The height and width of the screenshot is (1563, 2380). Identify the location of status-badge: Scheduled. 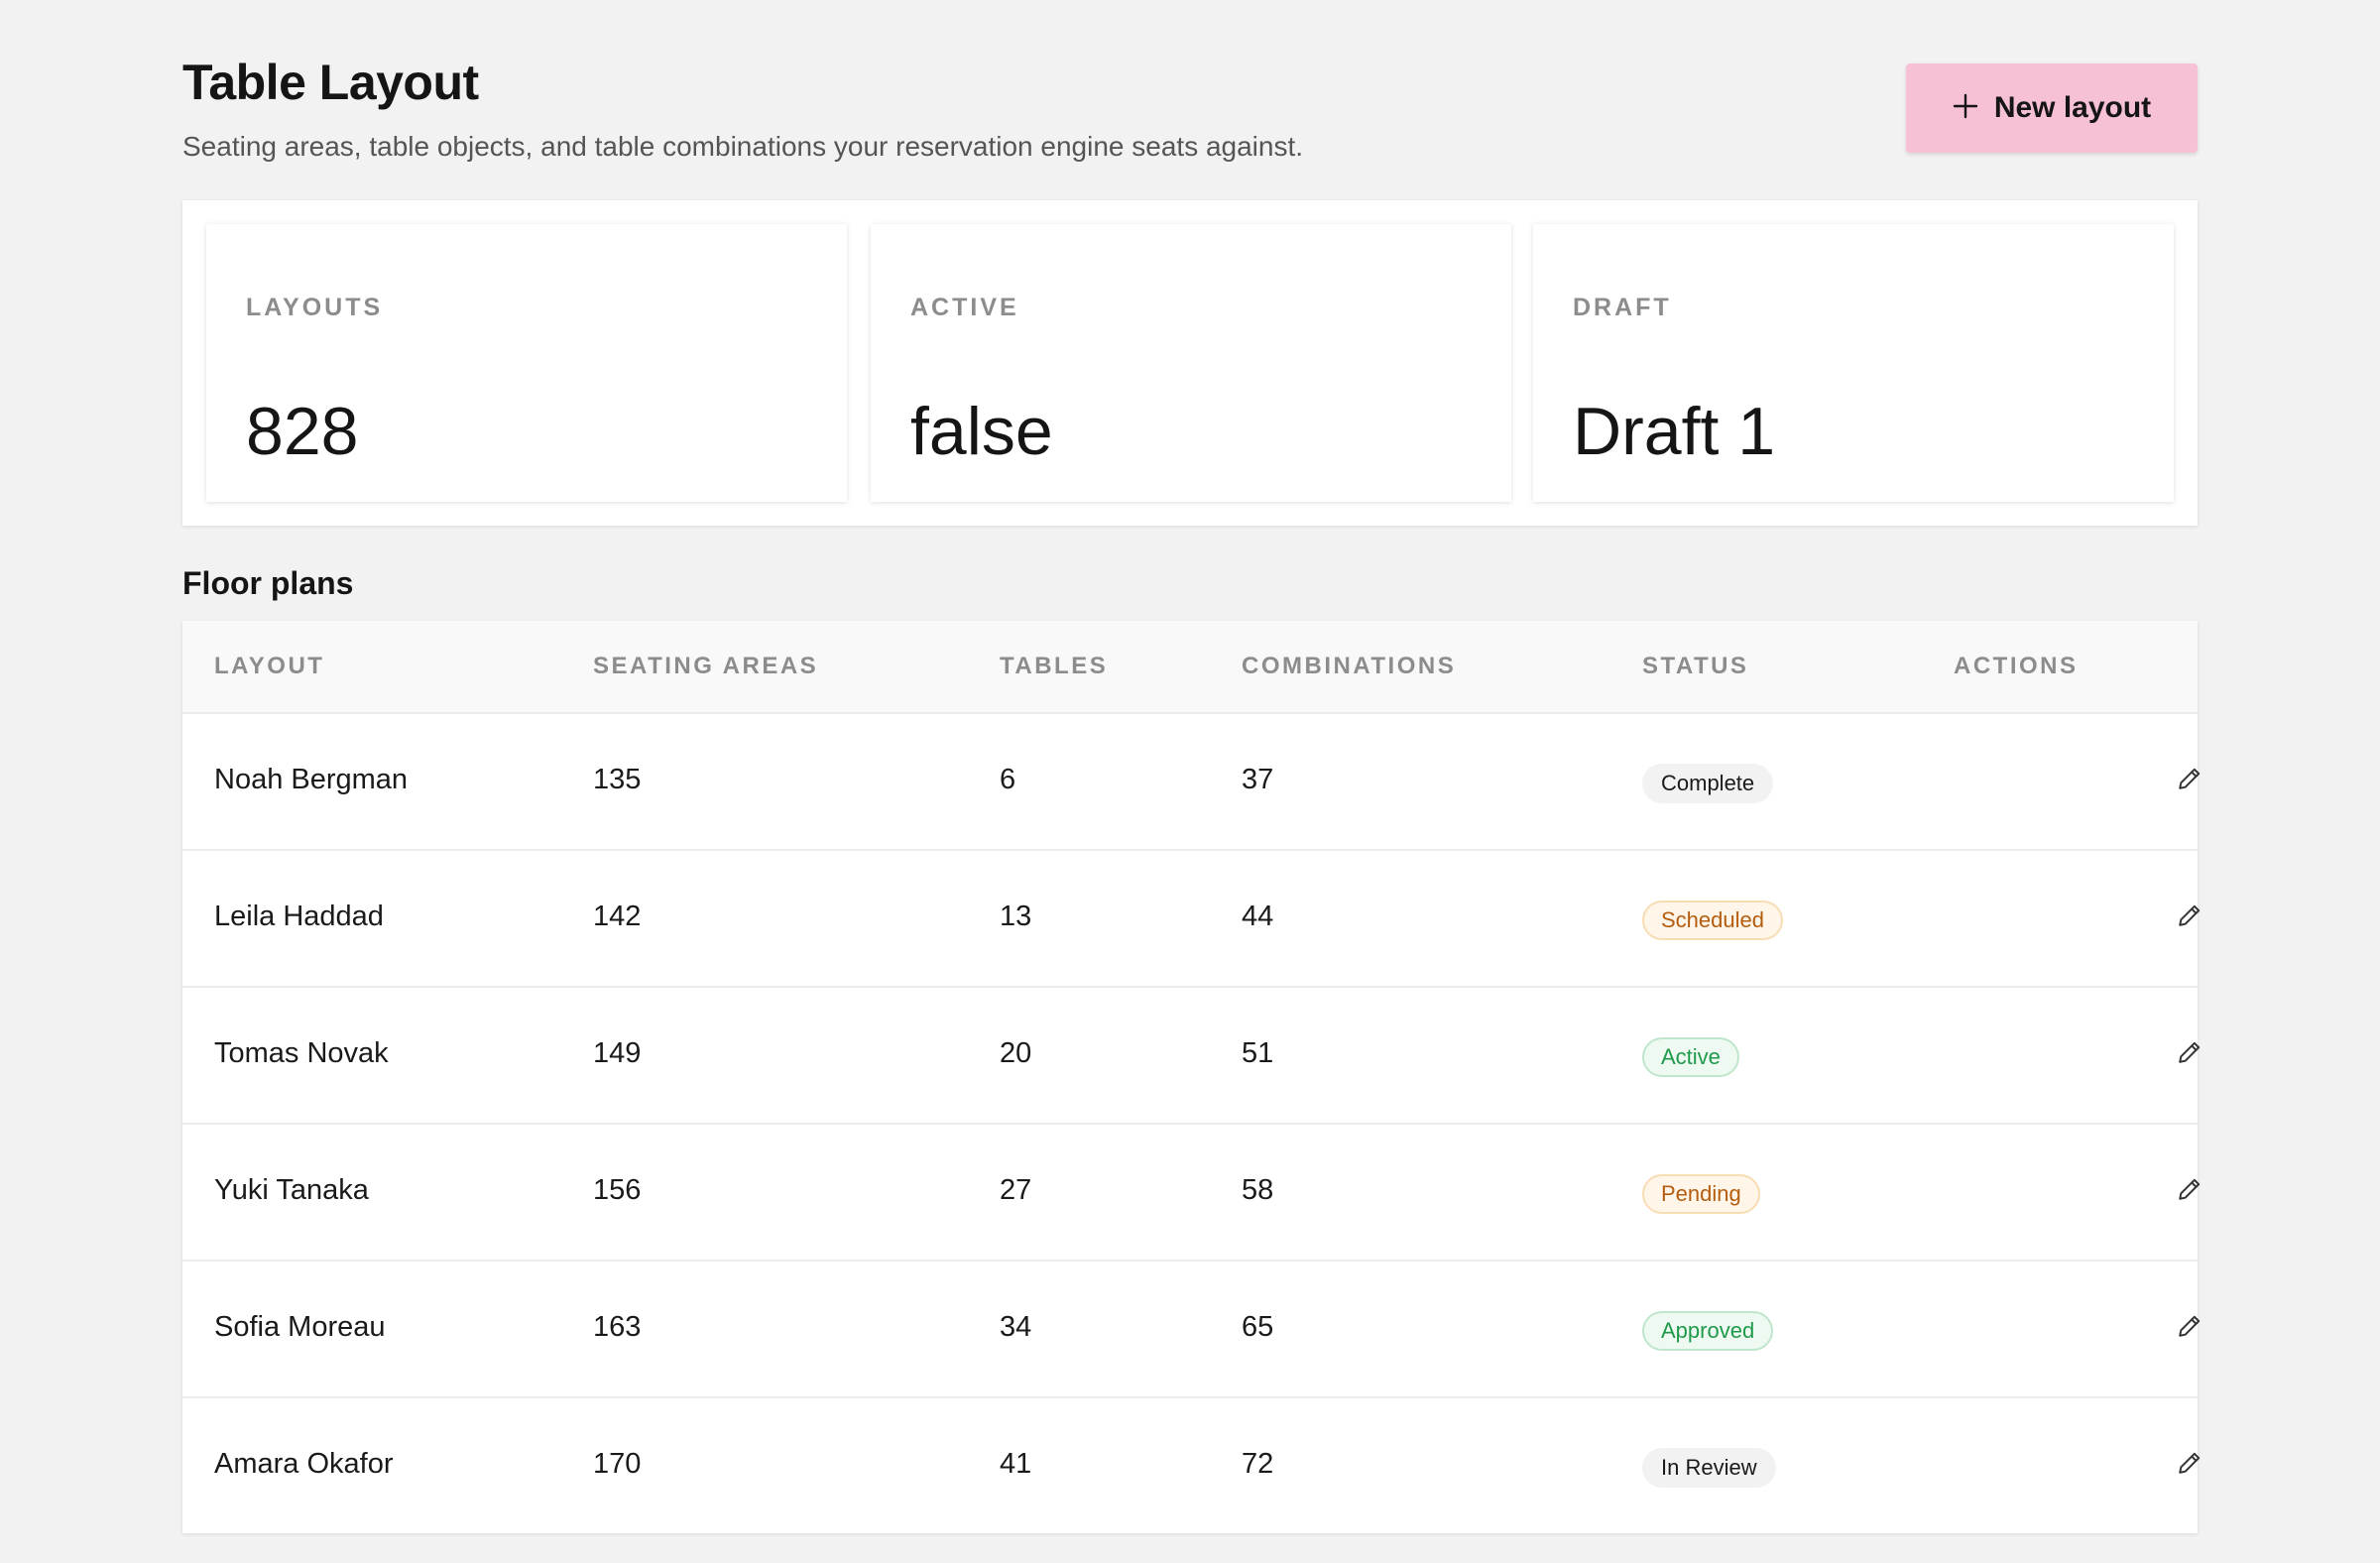
(1712, 920).